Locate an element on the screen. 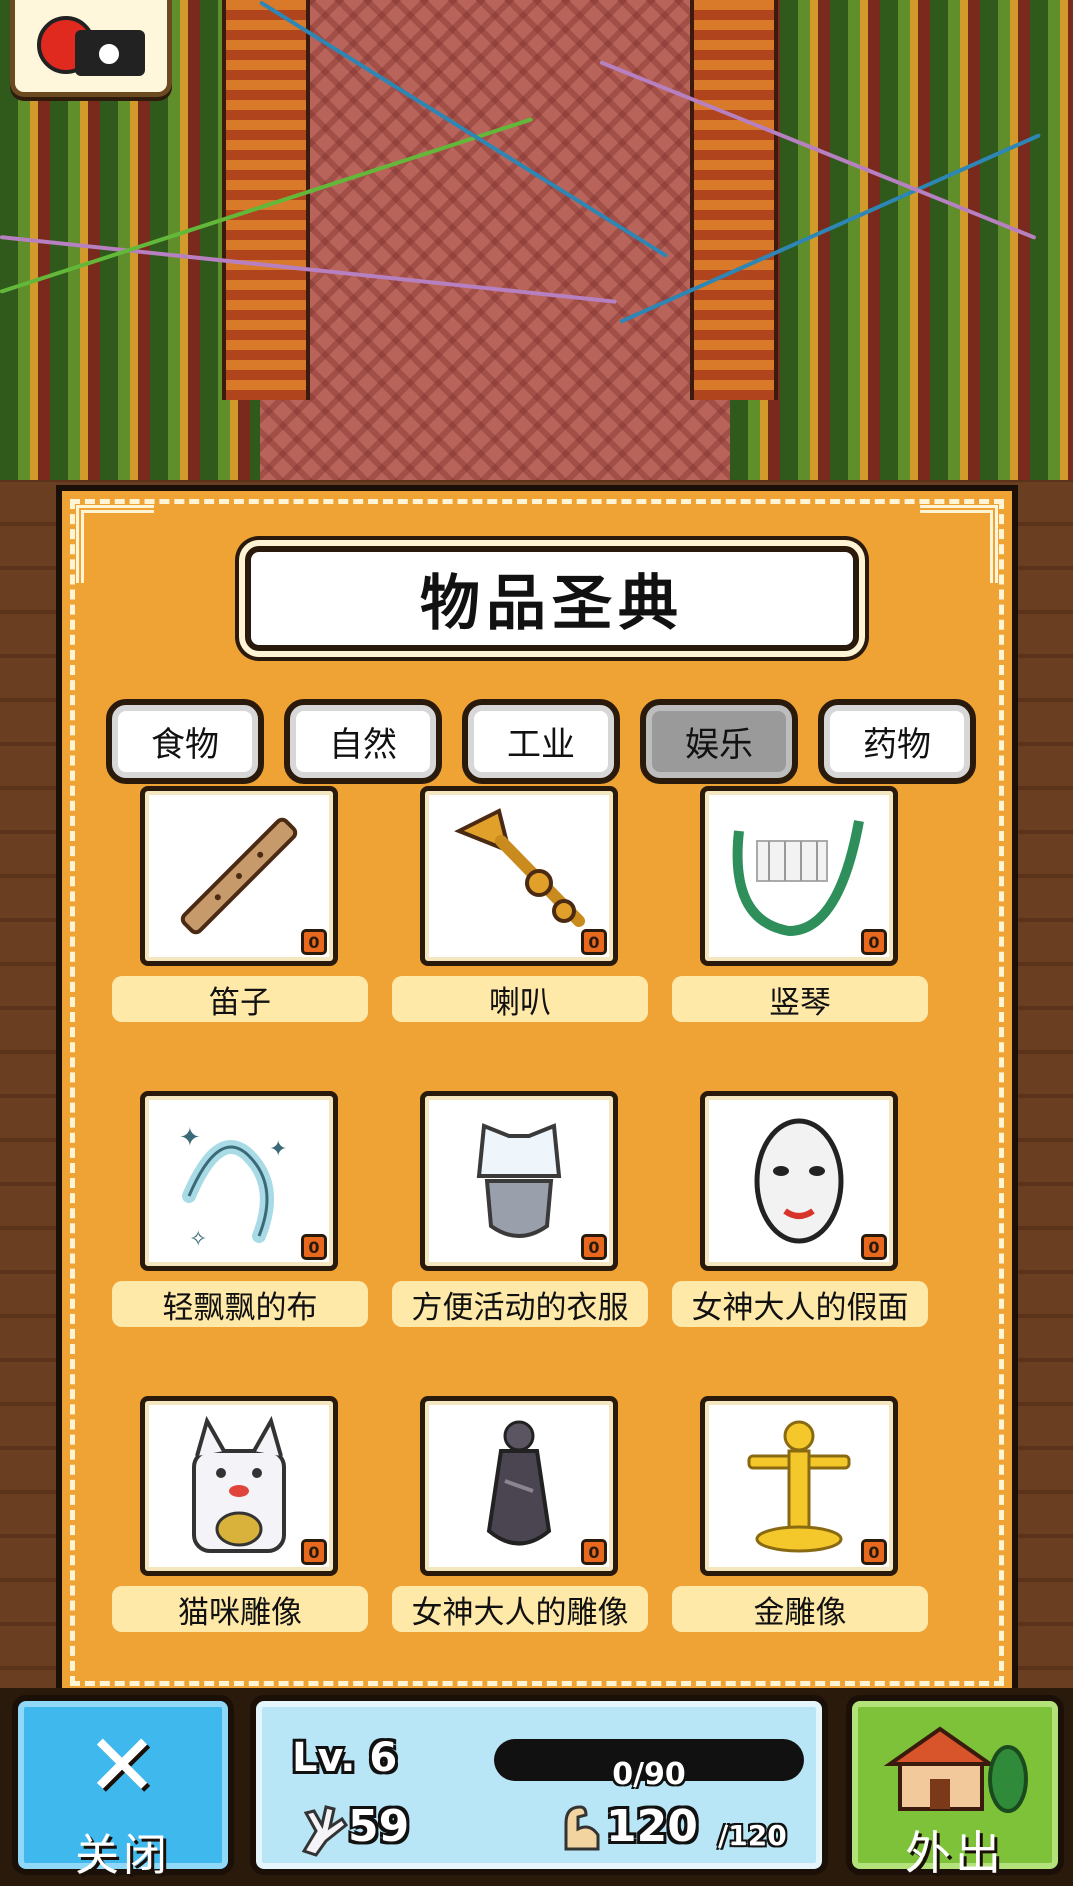 This screenshot has height=1886, width=1073. category-tabs: 食物 自然 工业 娱乐 药物 is located at coordinates (541, 741).